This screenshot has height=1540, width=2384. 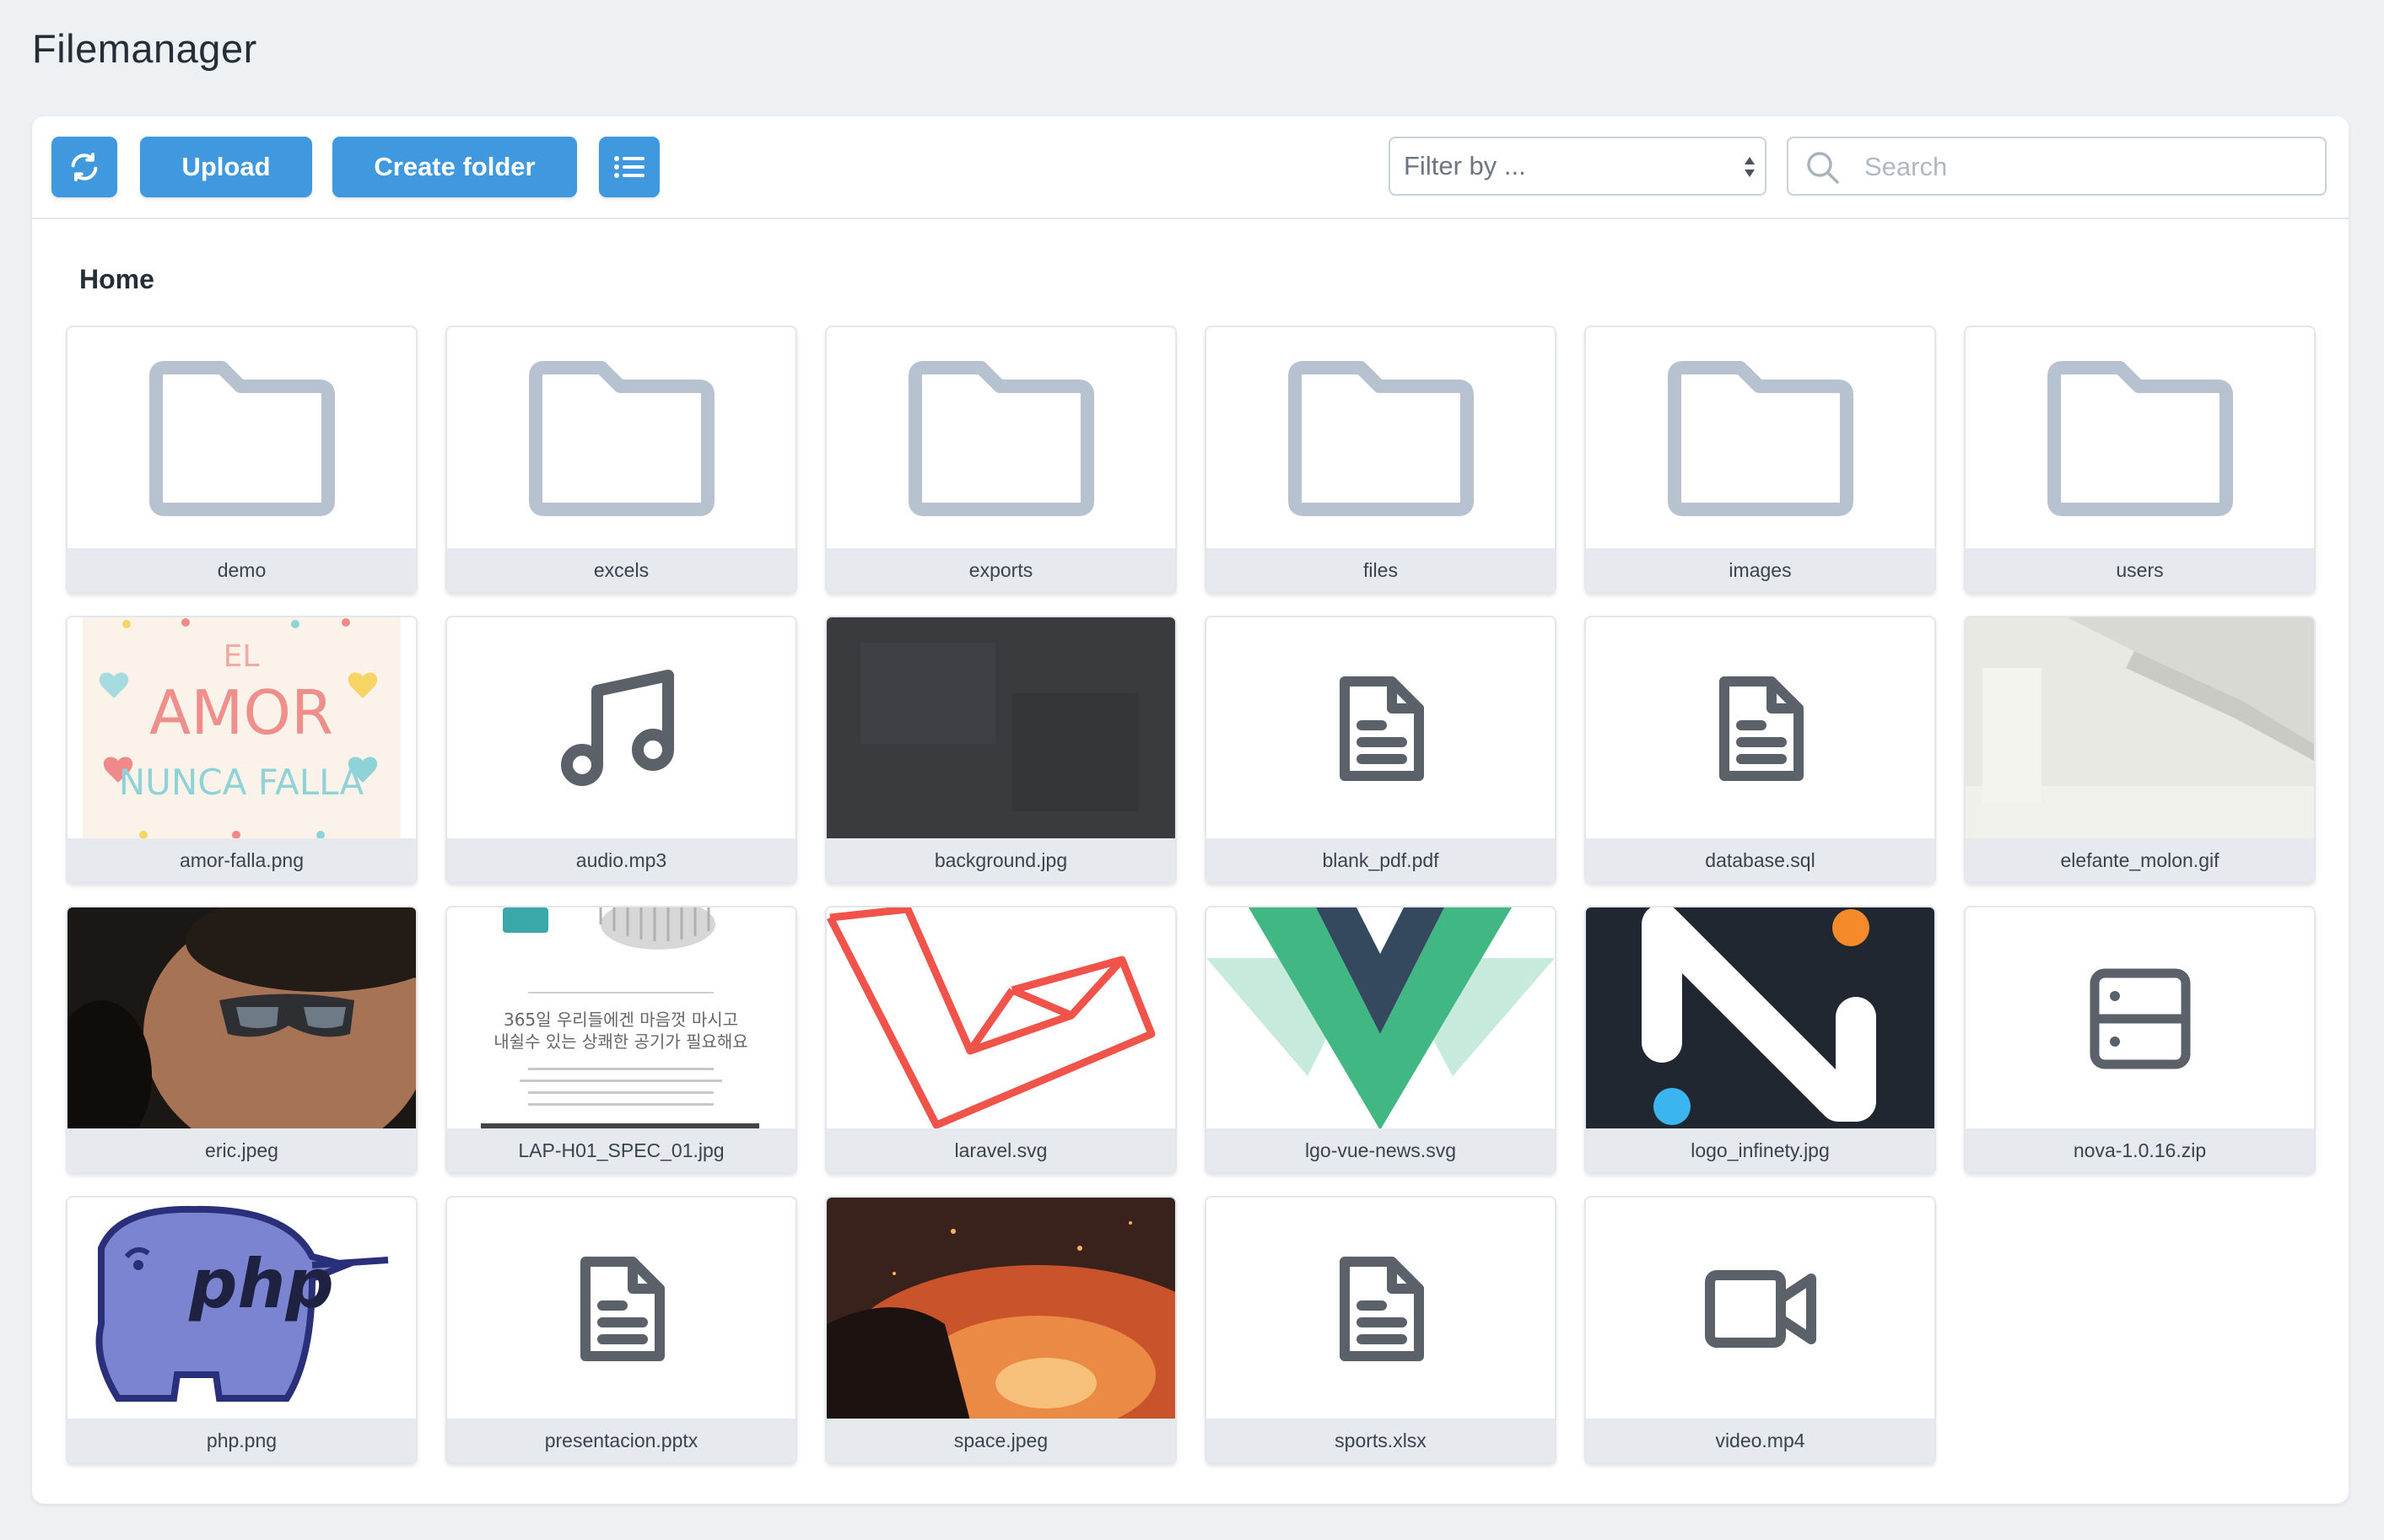 What do you see at coordinates (2140, 1019) in the screenshot?
I see `archive-icon` at bounding box center [2140, 1019].